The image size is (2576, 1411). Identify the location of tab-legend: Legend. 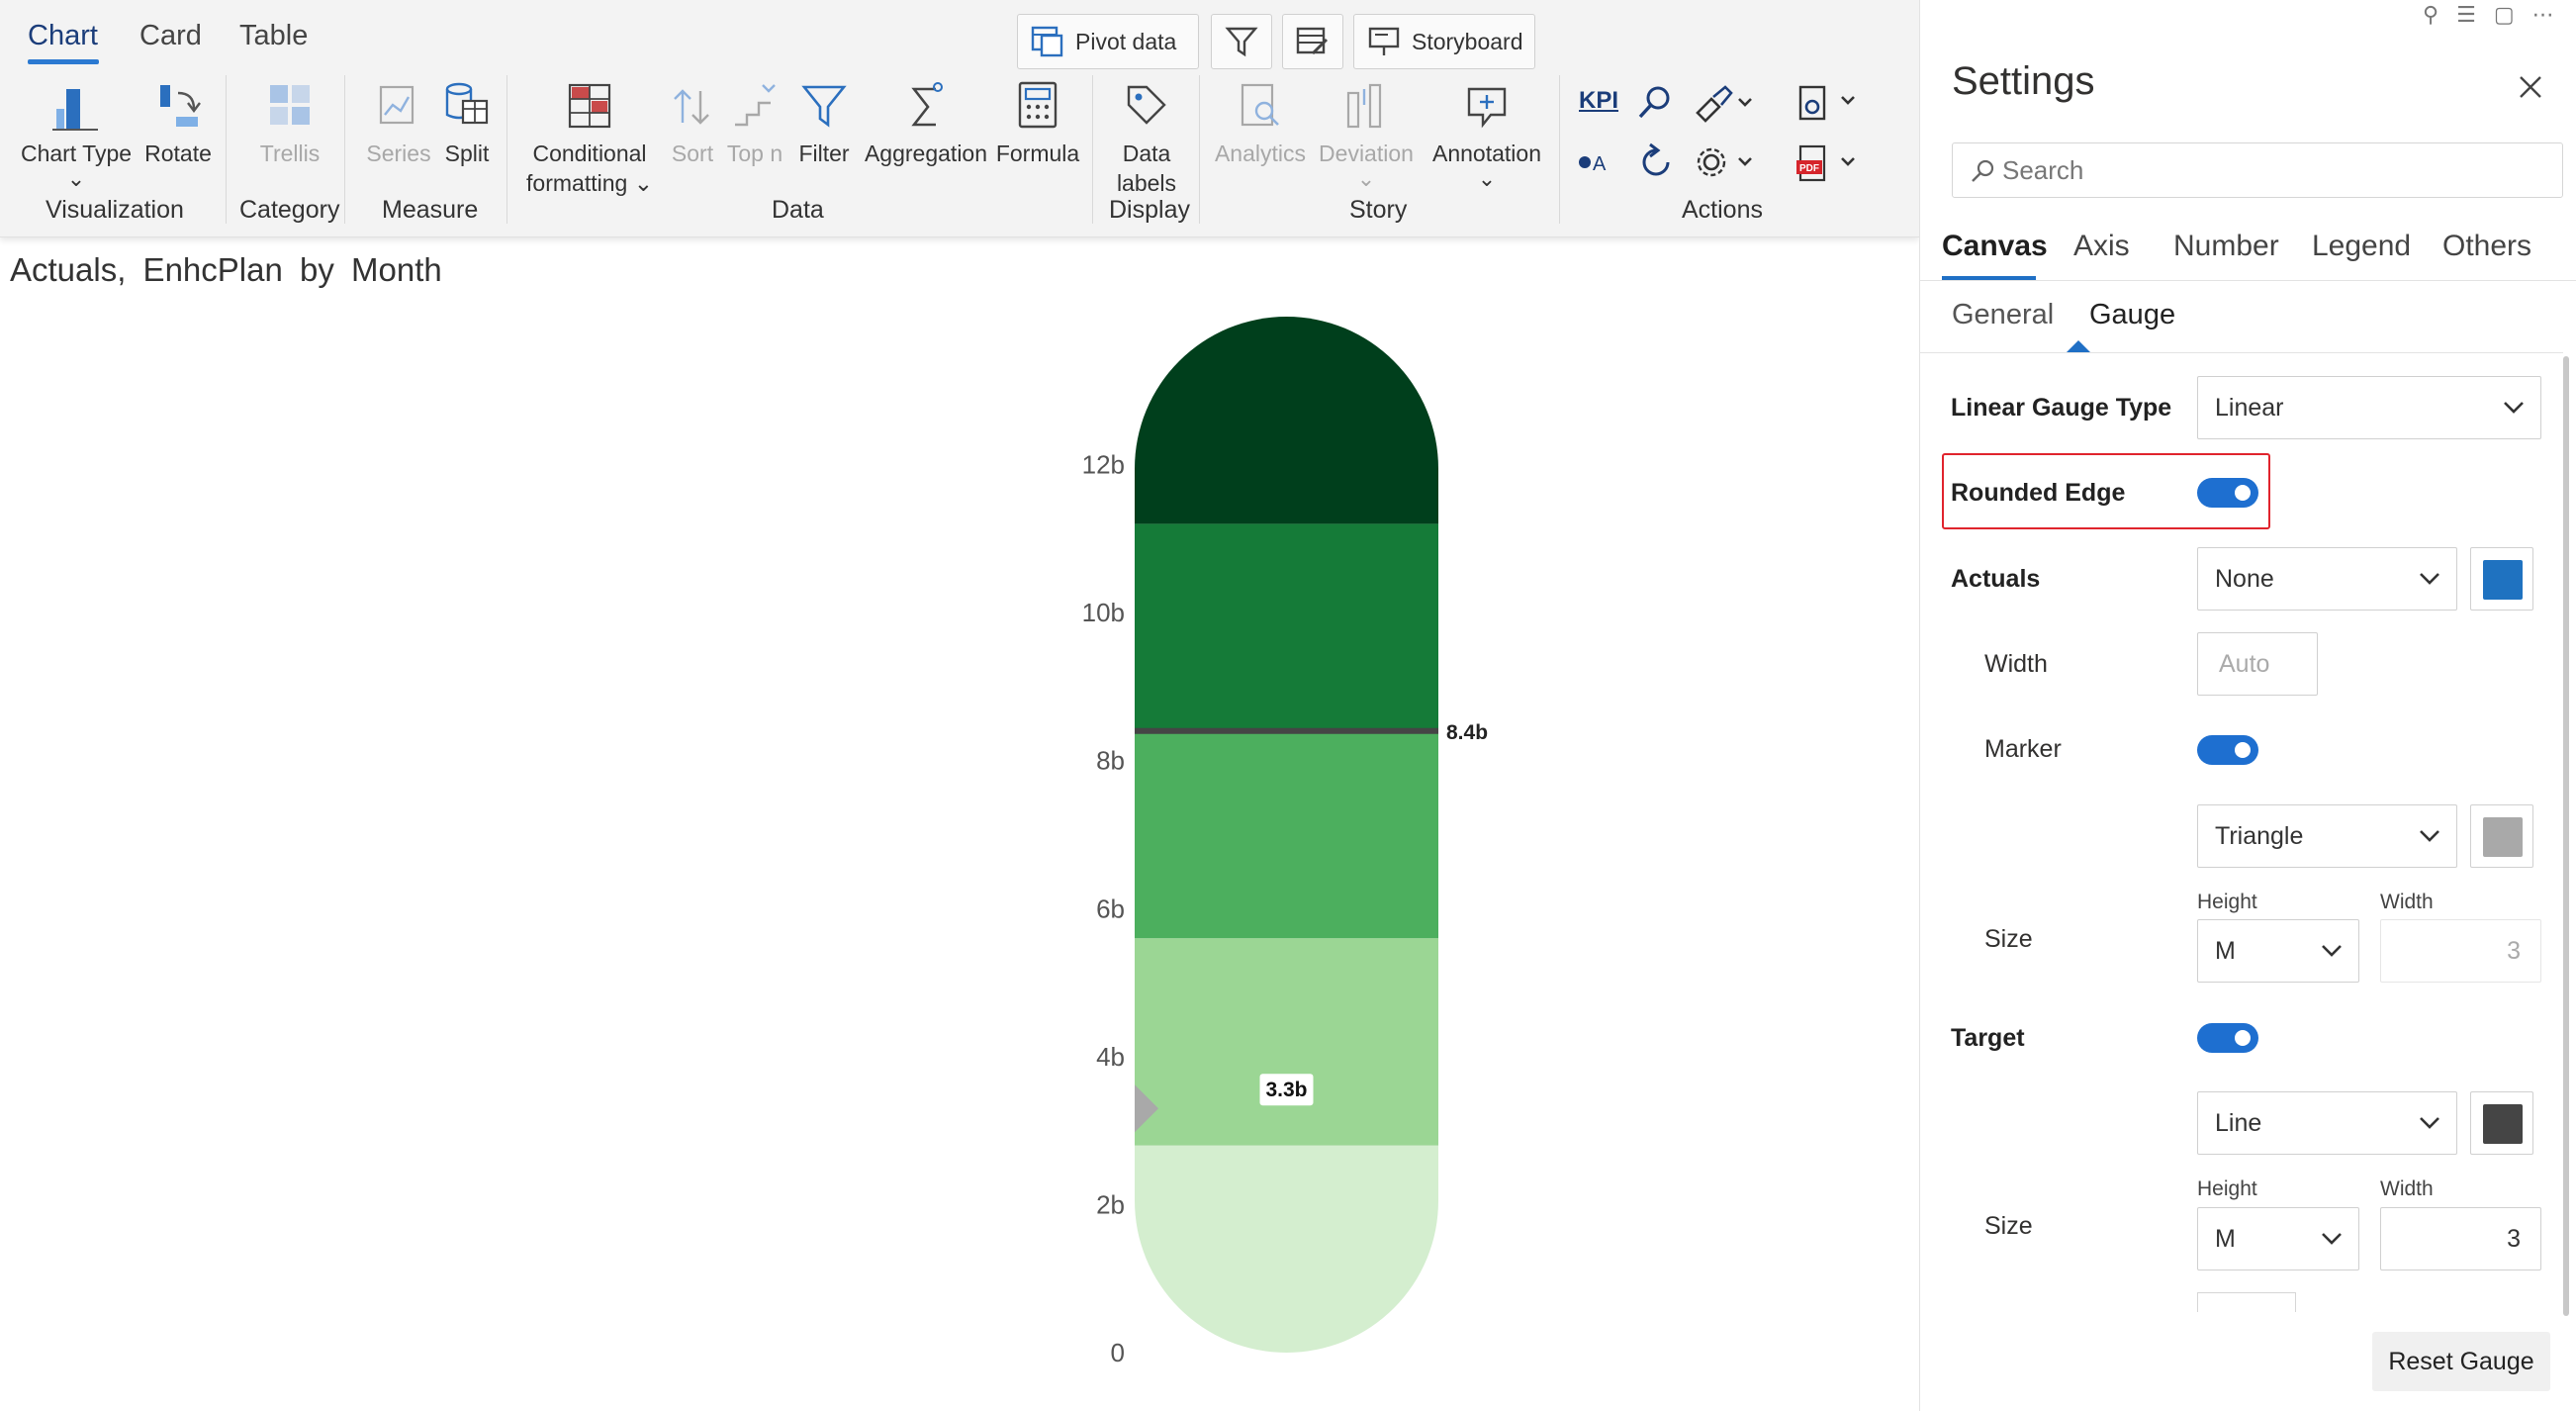
(2361, 247).